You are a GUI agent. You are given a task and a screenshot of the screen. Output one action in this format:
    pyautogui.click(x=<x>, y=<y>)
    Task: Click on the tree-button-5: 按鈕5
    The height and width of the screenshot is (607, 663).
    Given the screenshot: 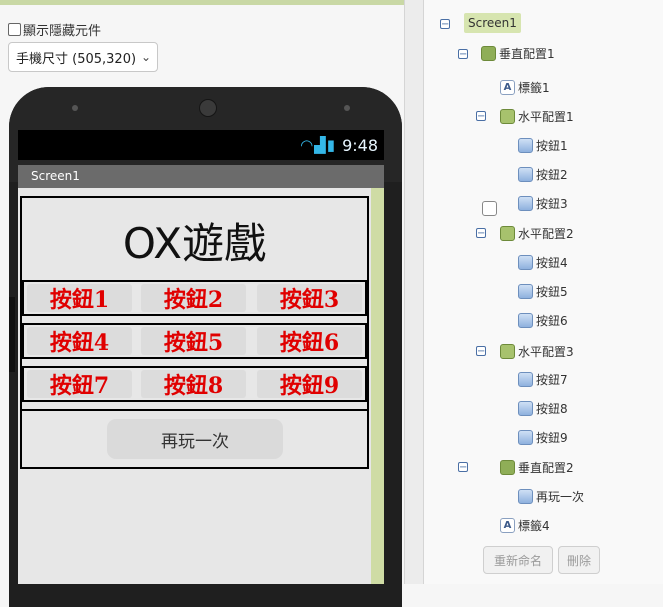 What is the action you would take?
    pyautogui.click(x=543, y=291)
    